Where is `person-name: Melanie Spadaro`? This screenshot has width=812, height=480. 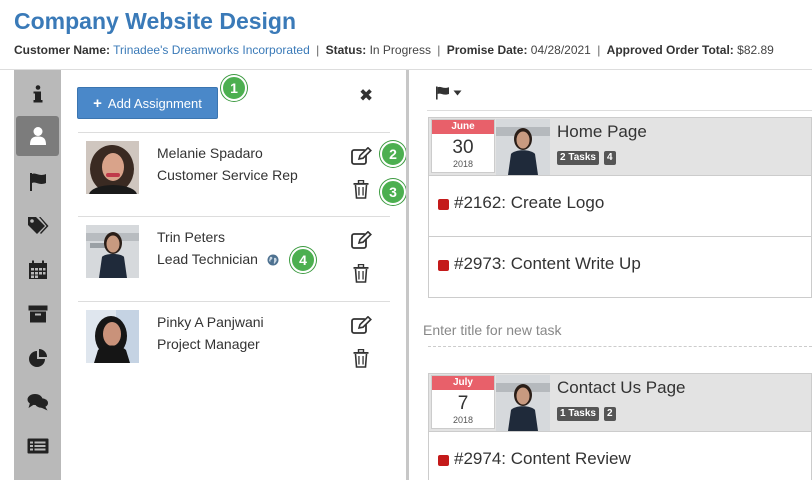
person-name: Melanie Spadaro is located at coordinates (210, 153).